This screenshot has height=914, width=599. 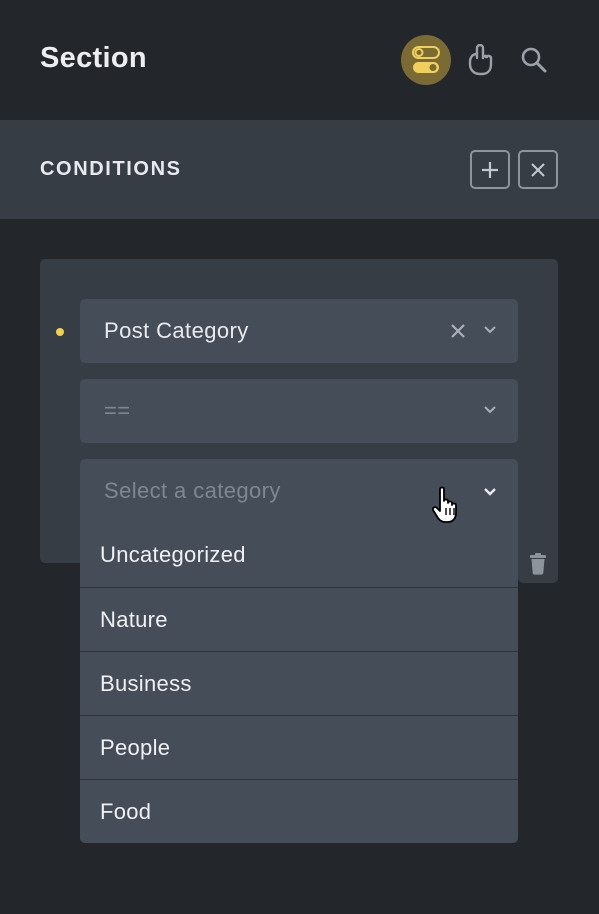 What do you see at coordinates (444, 504) in the screenshot?
I see `hand-cursor-icon` at bounding box center [444, 504].